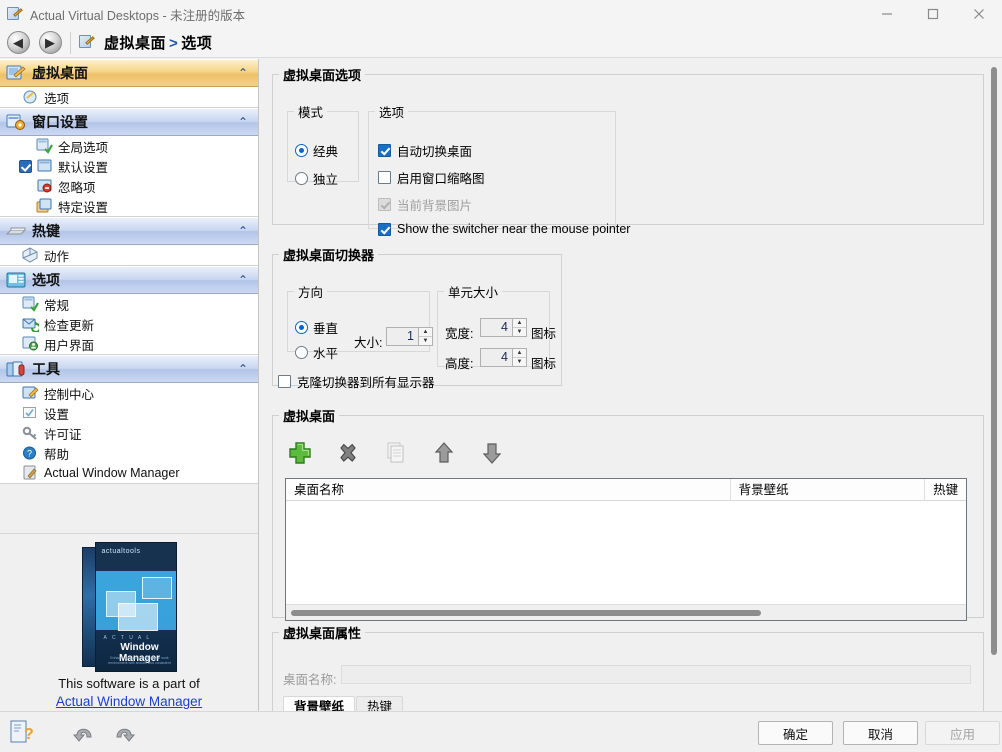 This screenshot has width=1002, height=752. Describe the element at coordinates (44, 166) in the screenshot. I see `default-settings-icon` at that location.